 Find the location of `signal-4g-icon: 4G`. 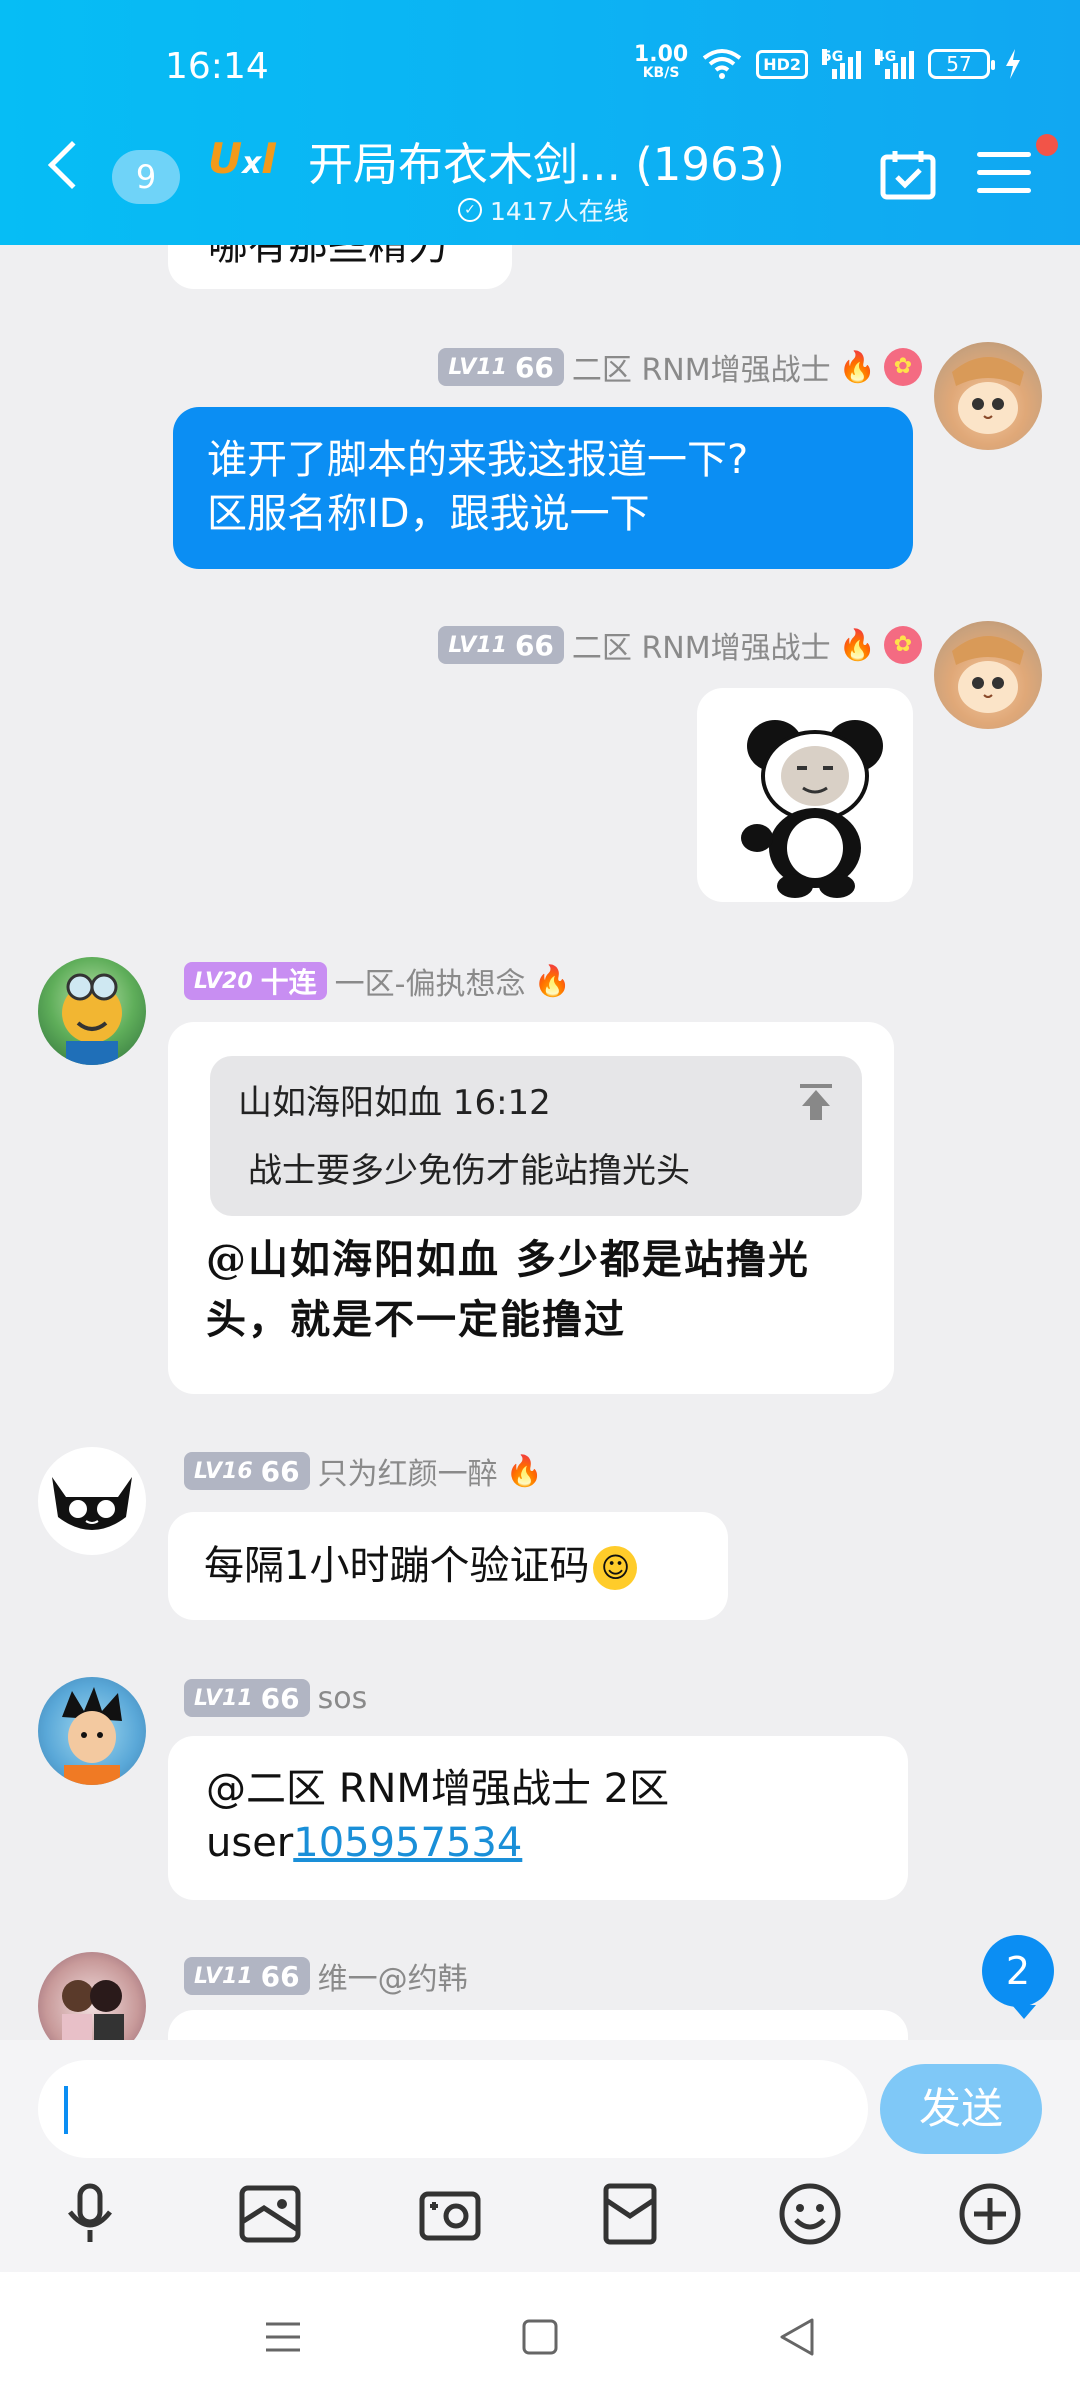

signal-4g-icon: 4G is located at coordinates (894, 64).